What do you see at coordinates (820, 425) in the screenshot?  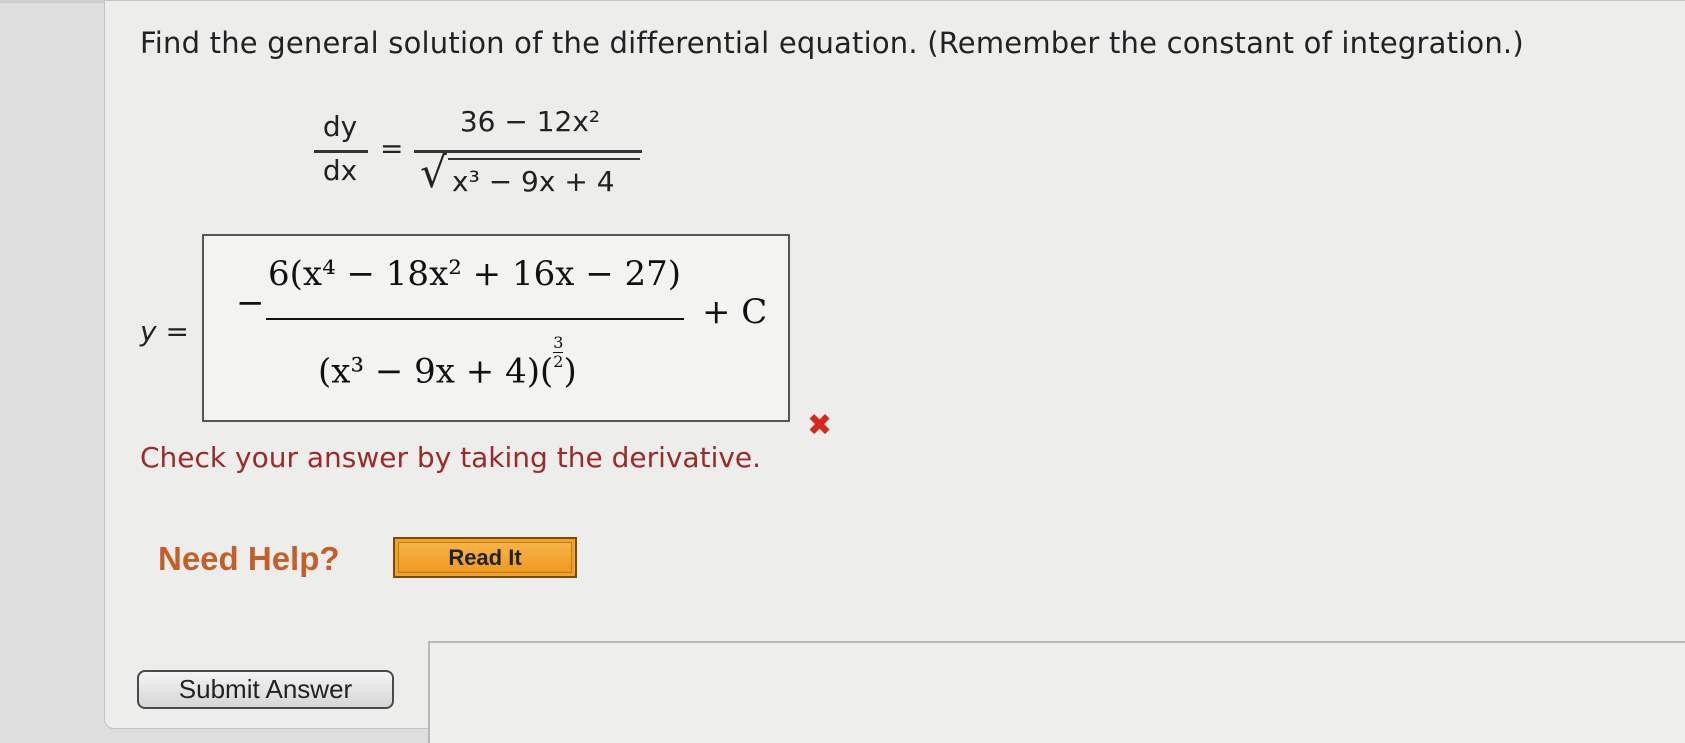 I see `incorrect-x-icon: ✖` at bounding box center [820, 425].